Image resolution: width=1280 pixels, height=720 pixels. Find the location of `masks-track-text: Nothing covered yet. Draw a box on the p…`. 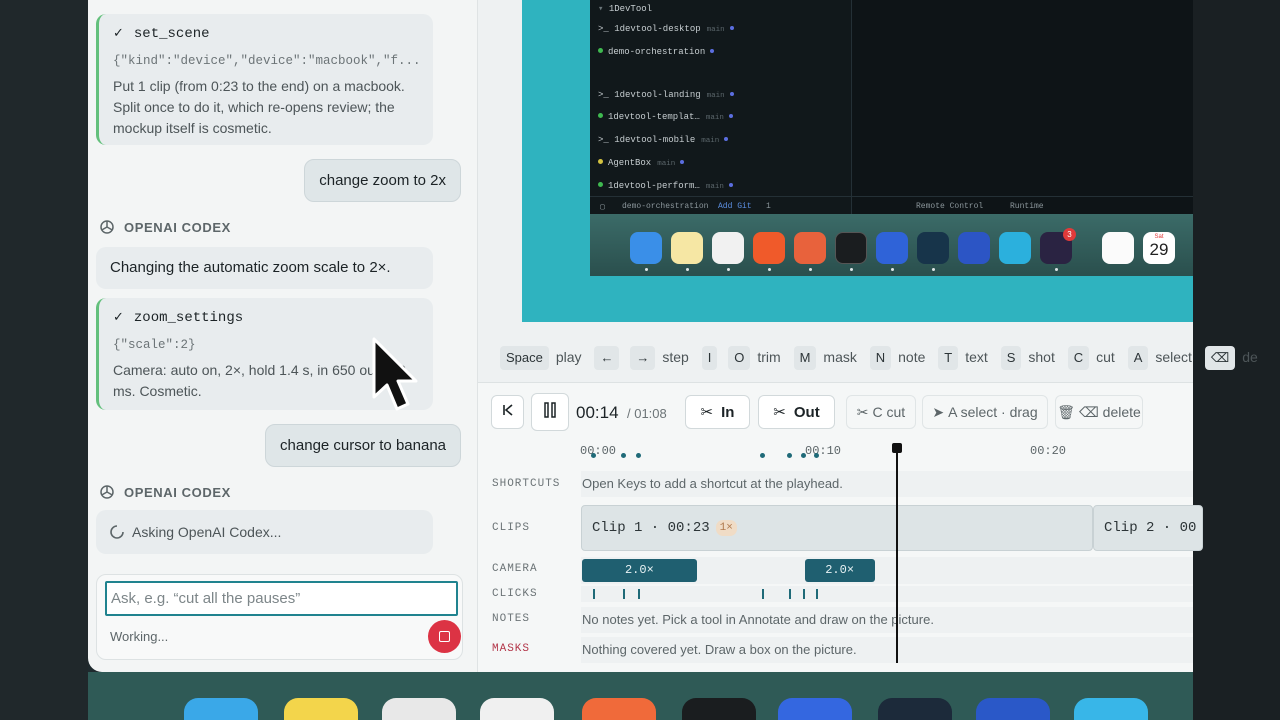

masks-track-text: Nothing covered yet. Draw a box on the p… is located at coordinates (719, 649).